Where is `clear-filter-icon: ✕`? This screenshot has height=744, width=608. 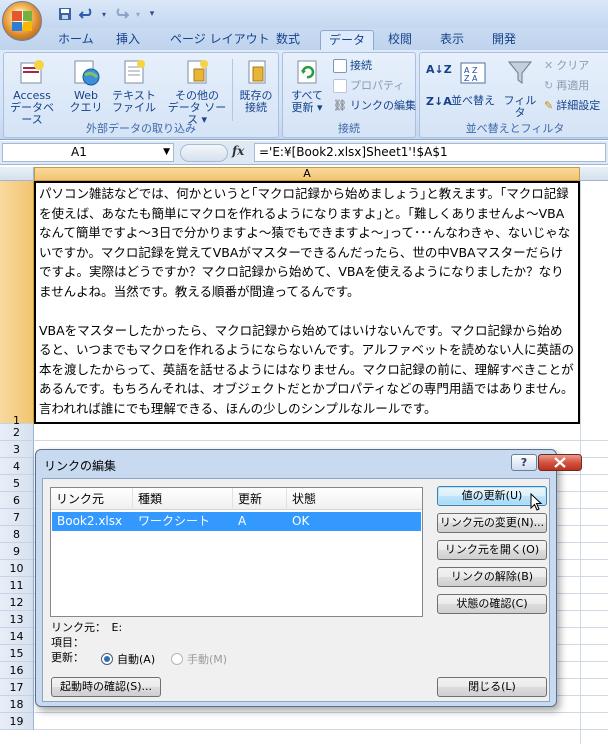
clear-filter-icon: ✕ is located at coordinates (549, 65).